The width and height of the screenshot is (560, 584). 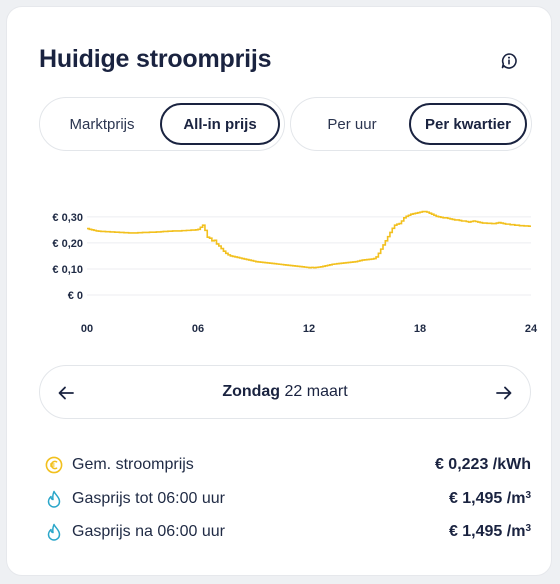 What do you see at coordinates (309, 239) in the screenshot?
I see `price-series-line` at bounding box center [309, 239].